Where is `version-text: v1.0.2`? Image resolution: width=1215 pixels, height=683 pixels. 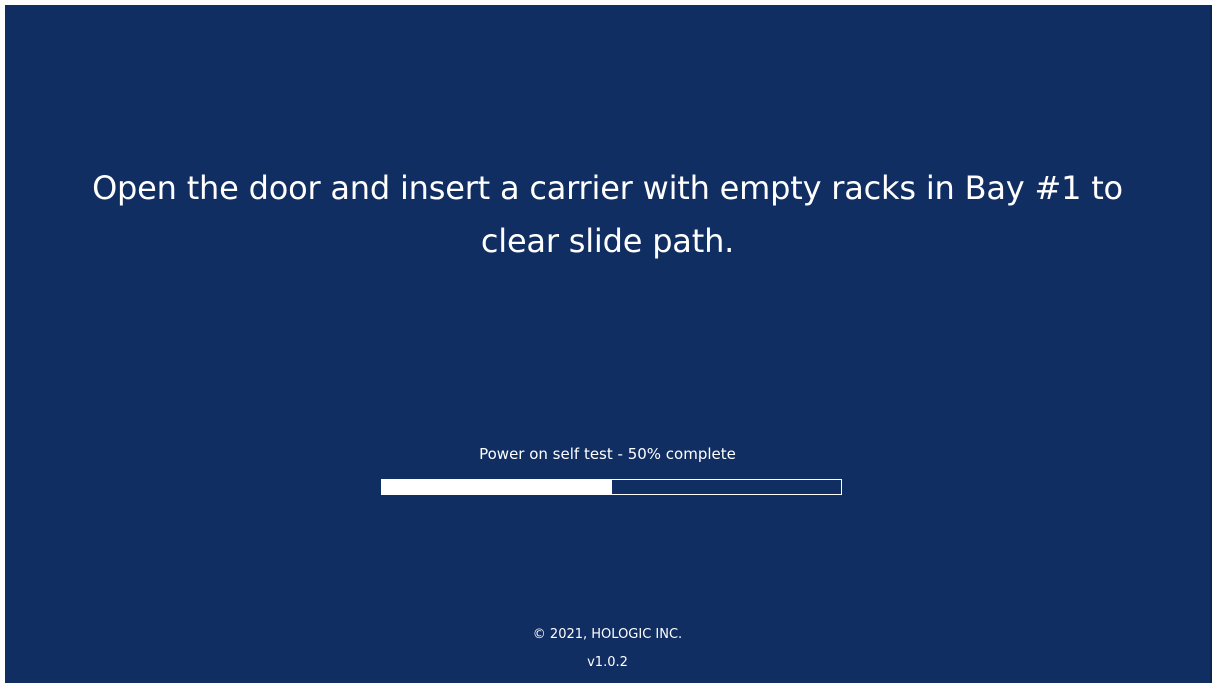
version-text: v1.0.2 is located at coordinates (607, 662).